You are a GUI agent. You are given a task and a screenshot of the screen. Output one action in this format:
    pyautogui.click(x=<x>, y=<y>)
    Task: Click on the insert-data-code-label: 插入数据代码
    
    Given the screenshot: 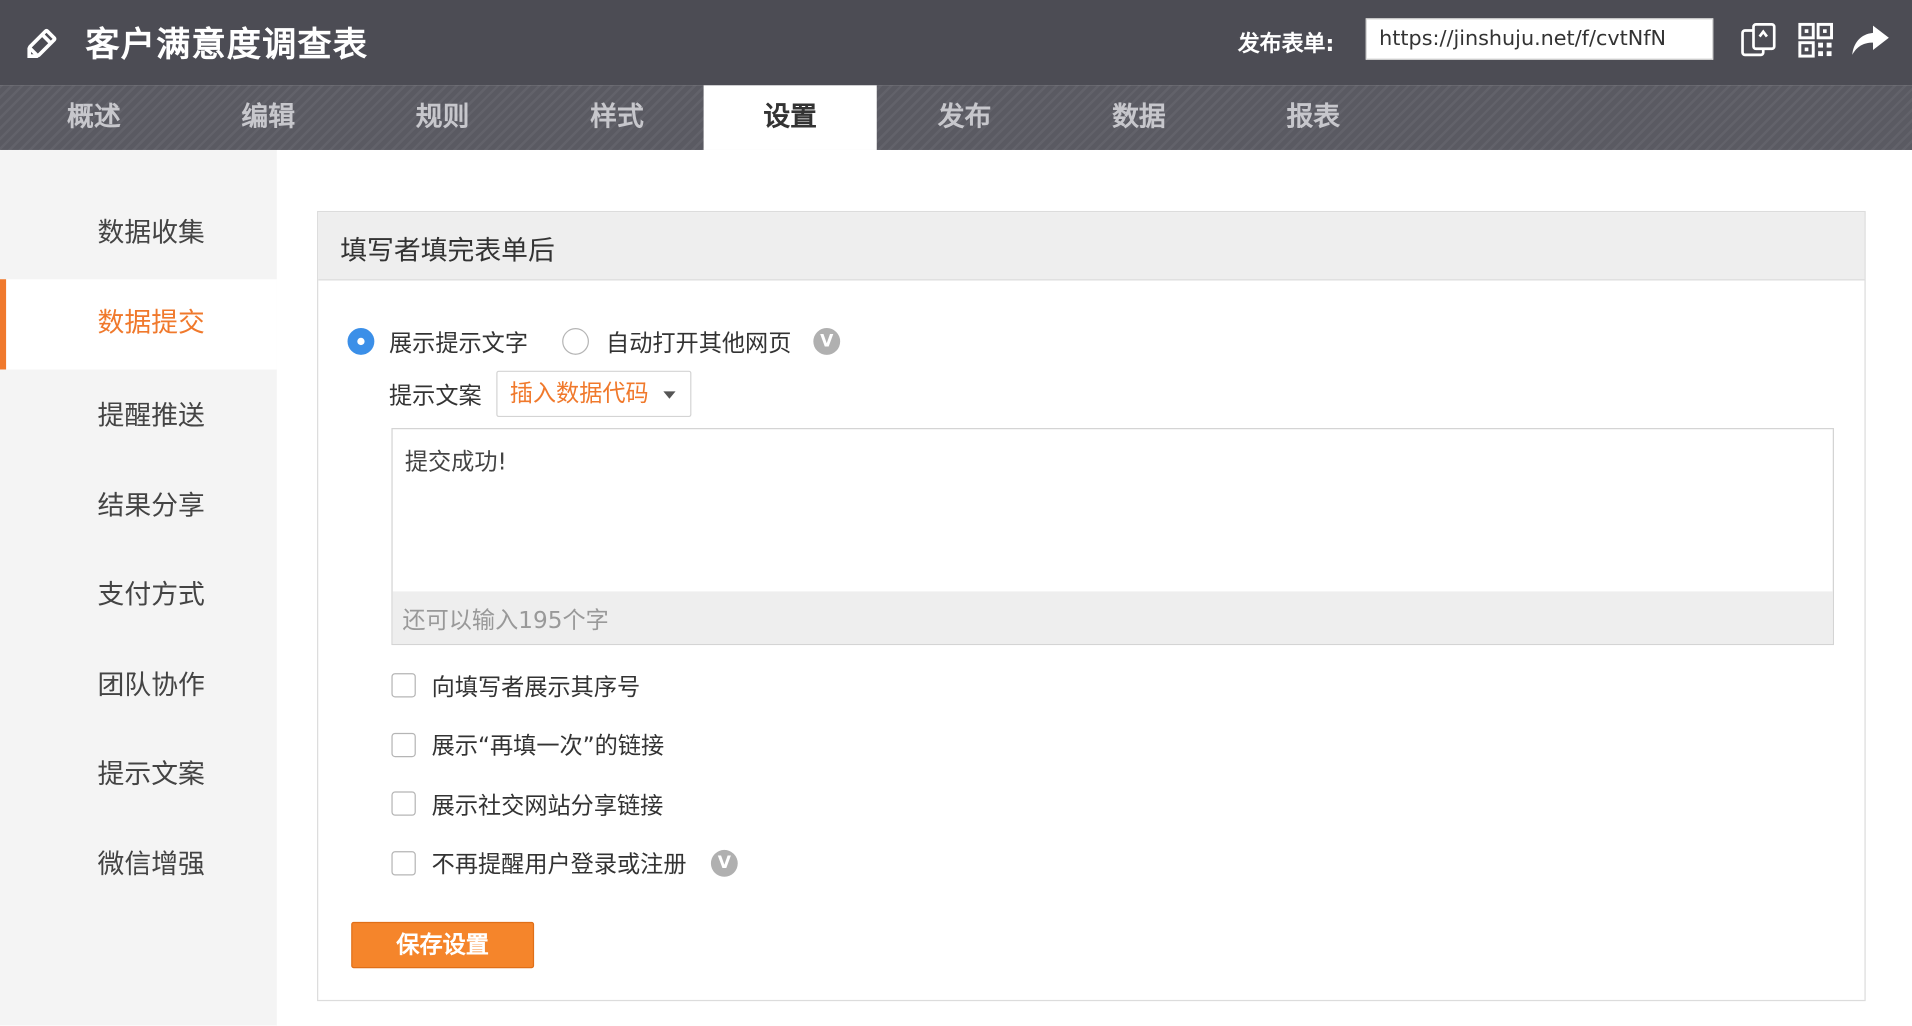 What is the action you would take?
    pyautogui.click(x=579, y=394)
    